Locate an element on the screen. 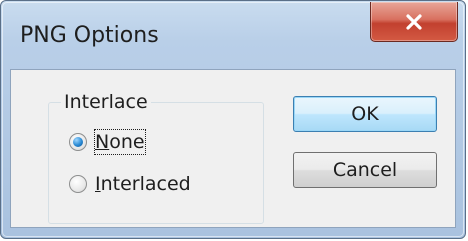 This screenshot has height=241, width=468. radio-label-none: None is located at coordinates (120, 142).